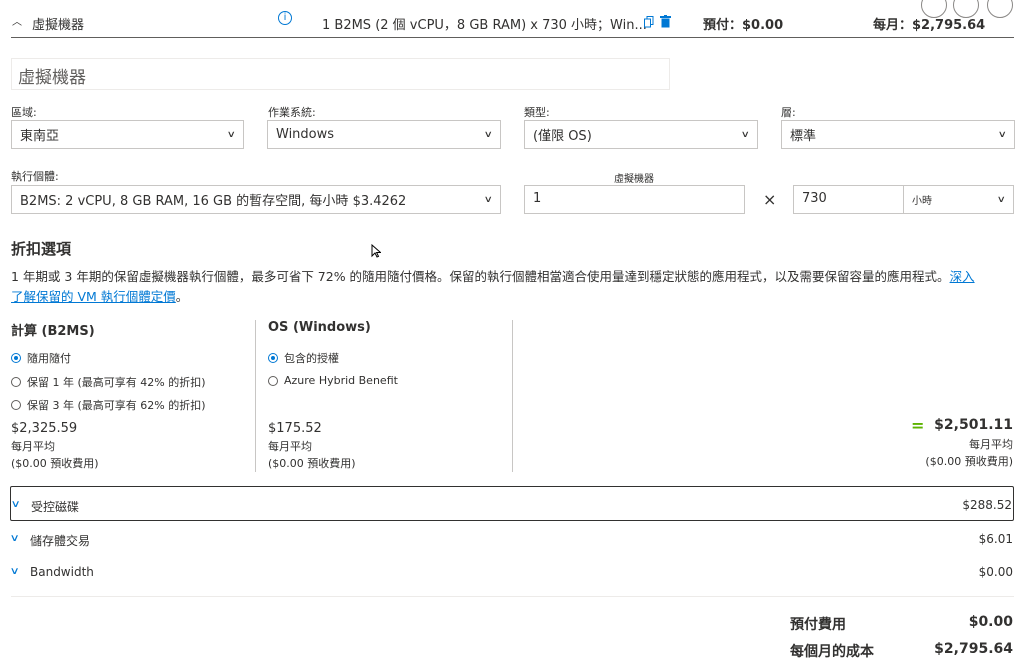  Describe the element at coordinates (649, 22) in the screenshot. I see `copy-icon` at that location.